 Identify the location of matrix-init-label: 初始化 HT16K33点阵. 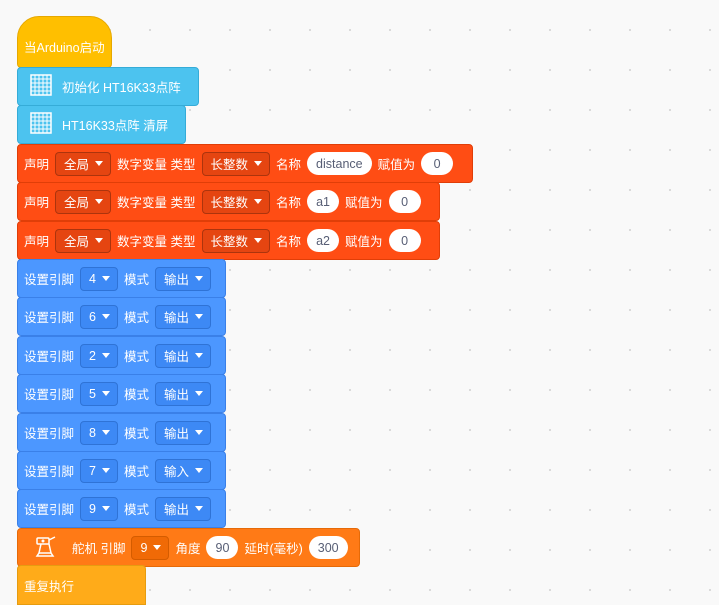
(121, 88).